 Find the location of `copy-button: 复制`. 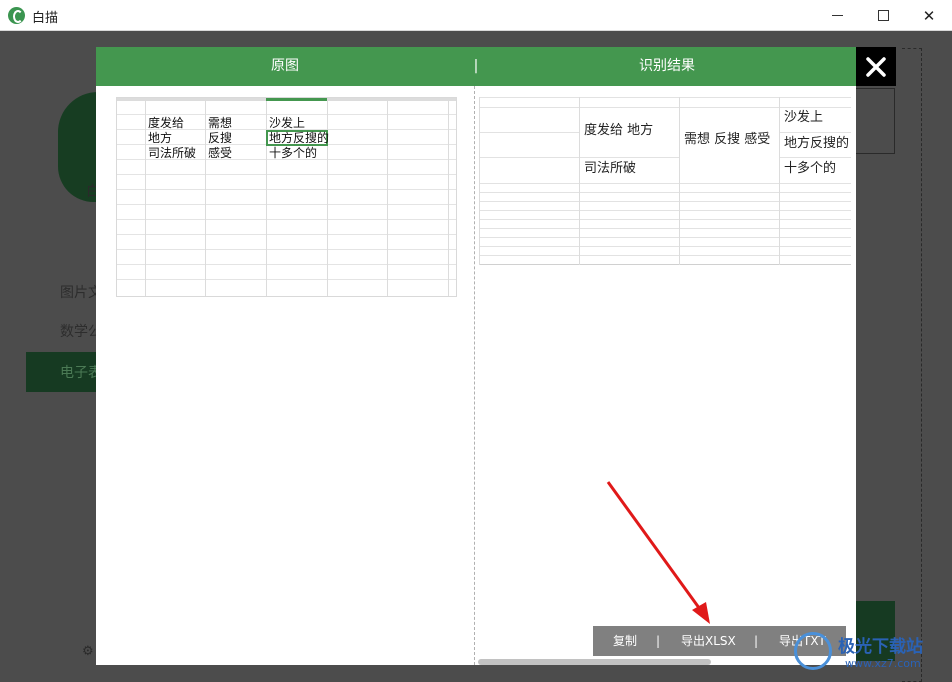

copy-button: 复制 is located at coordinates (625, 641).